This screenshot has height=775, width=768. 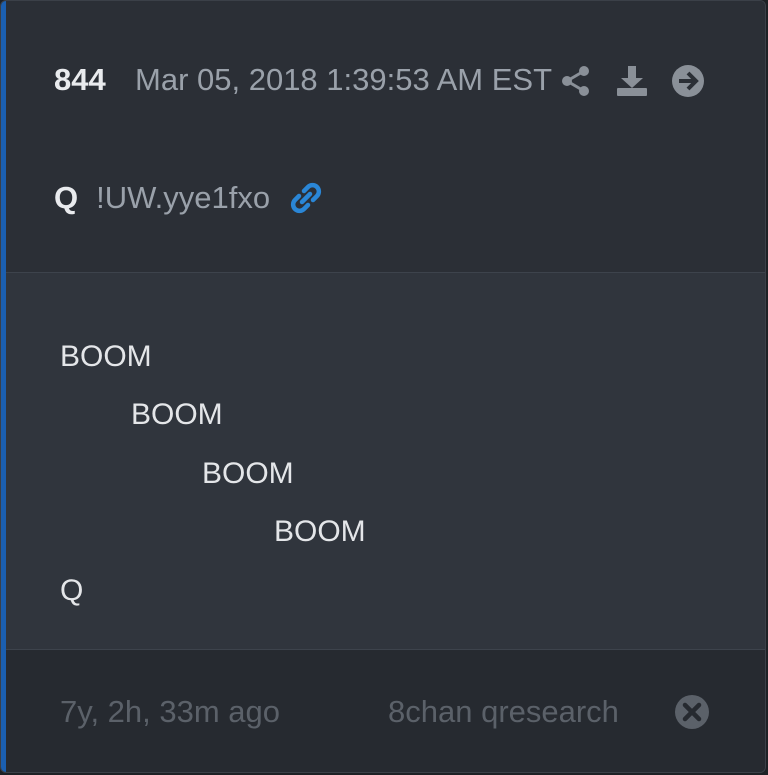 I want to click on post-age: 7y, 2h, 33m ago, so click(x=170, y=711).